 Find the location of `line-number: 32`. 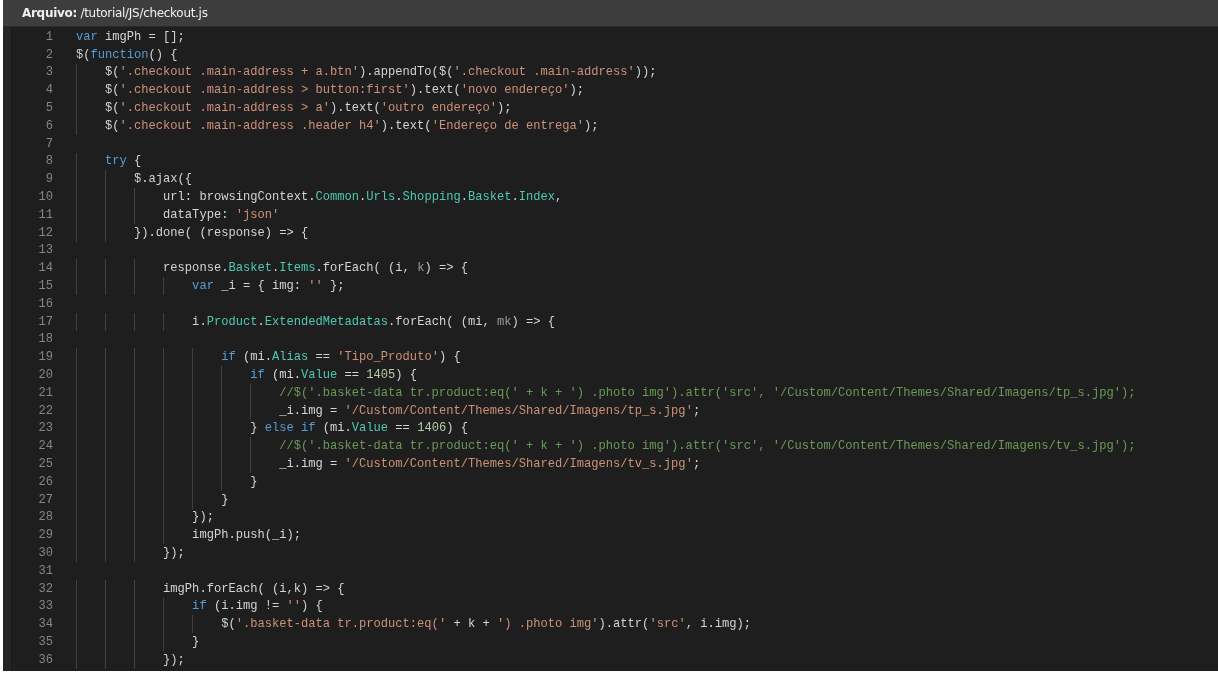

line-number: 32 is located at coordinates (45, 588).